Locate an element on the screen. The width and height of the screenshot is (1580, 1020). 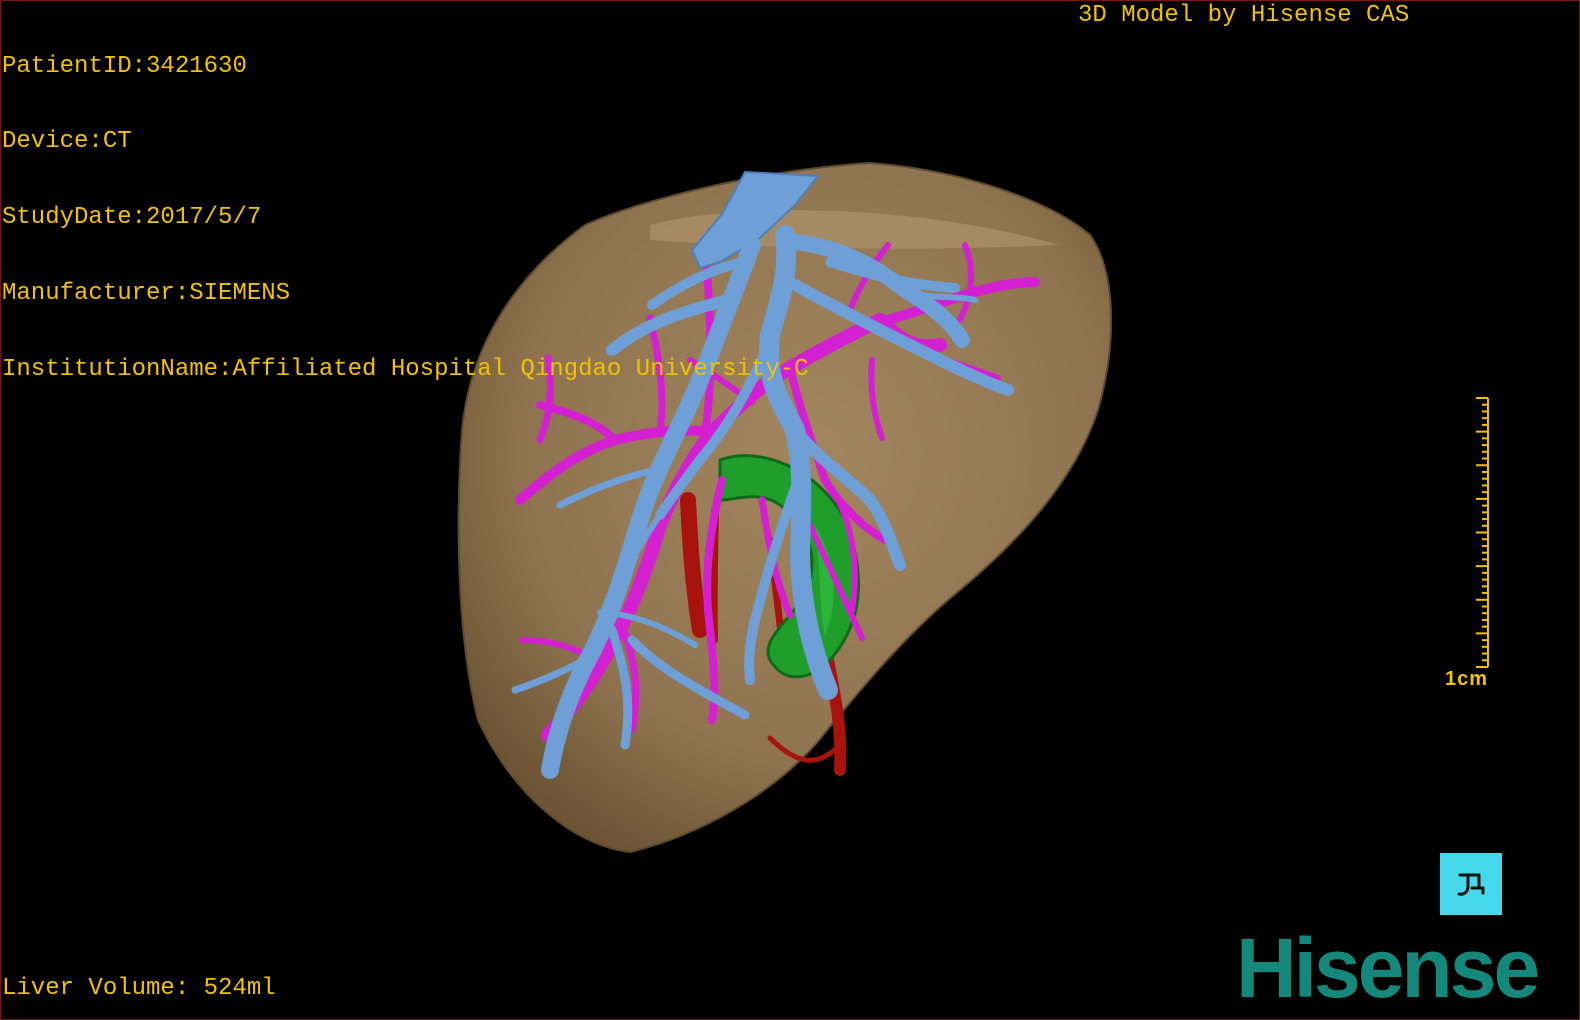
model-title: 3D Model by Hisense CAS is located at coordinates (1244, 15).